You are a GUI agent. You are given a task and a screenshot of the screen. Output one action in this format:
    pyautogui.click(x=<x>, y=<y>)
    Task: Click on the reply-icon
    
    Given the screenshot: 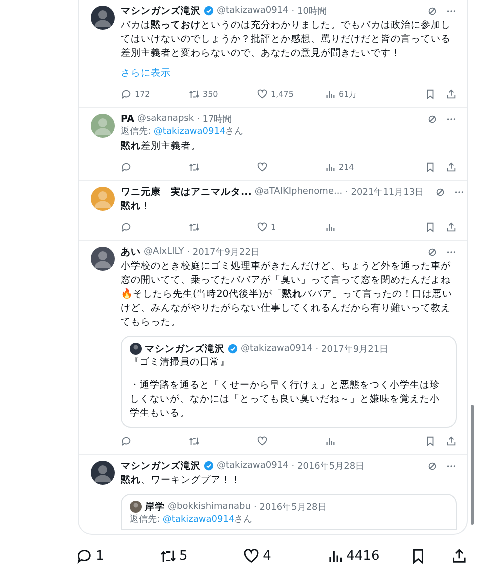 What is the action you would take?
    pyautogui.click(x=84, y=556)
    